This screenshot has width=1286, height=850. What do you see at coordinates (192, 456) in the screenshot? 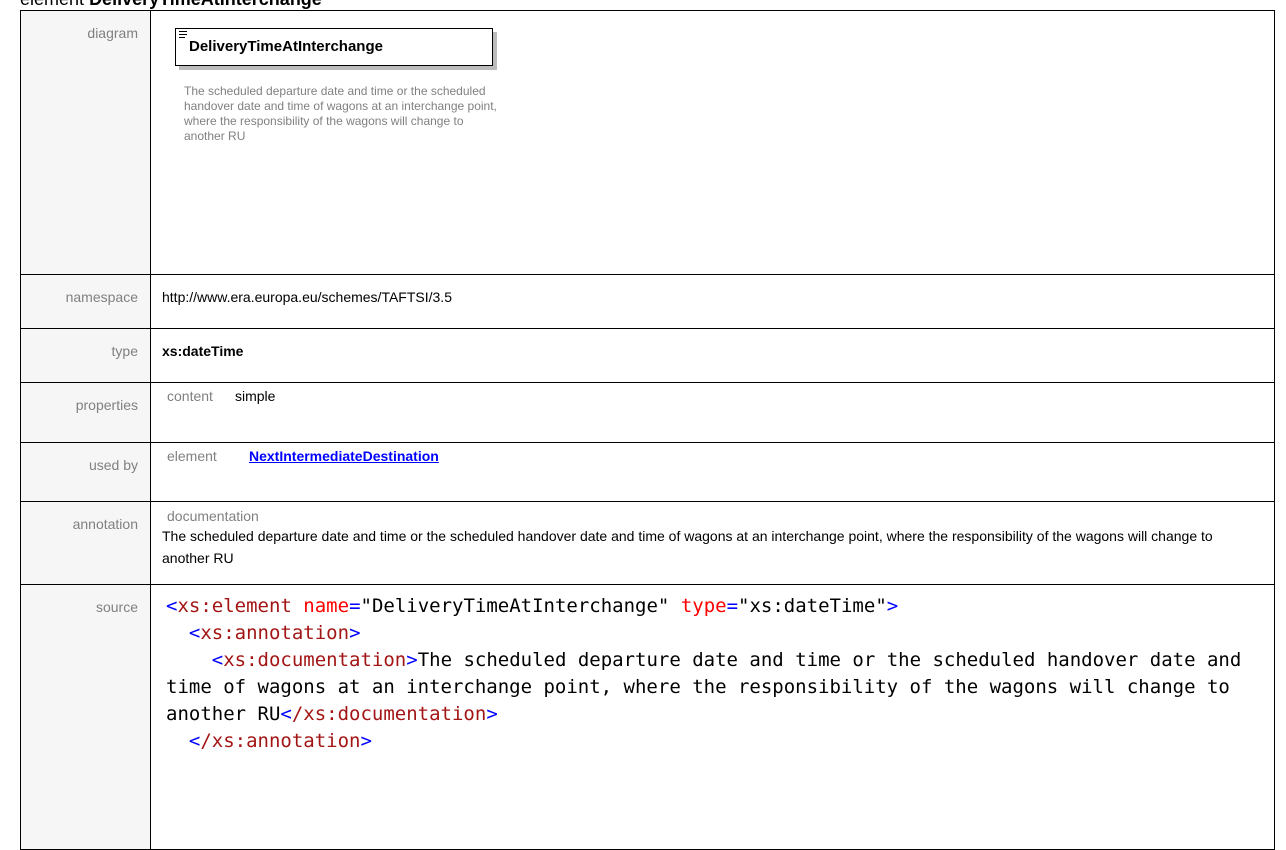
I see `used-by-kind: element` at bounding box center [192, 456].